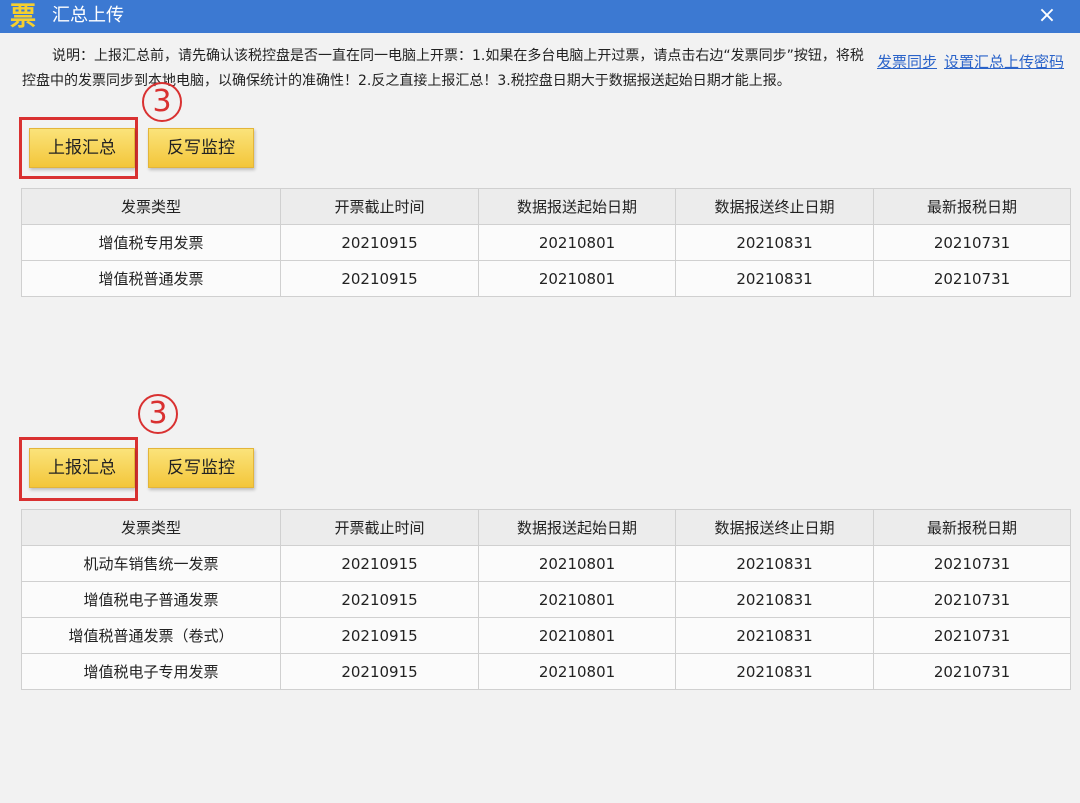 The height and width of the screenshot is (803, 1080). I want to click on title-bar: 票 汇总上传 ×, so click(540, 16).